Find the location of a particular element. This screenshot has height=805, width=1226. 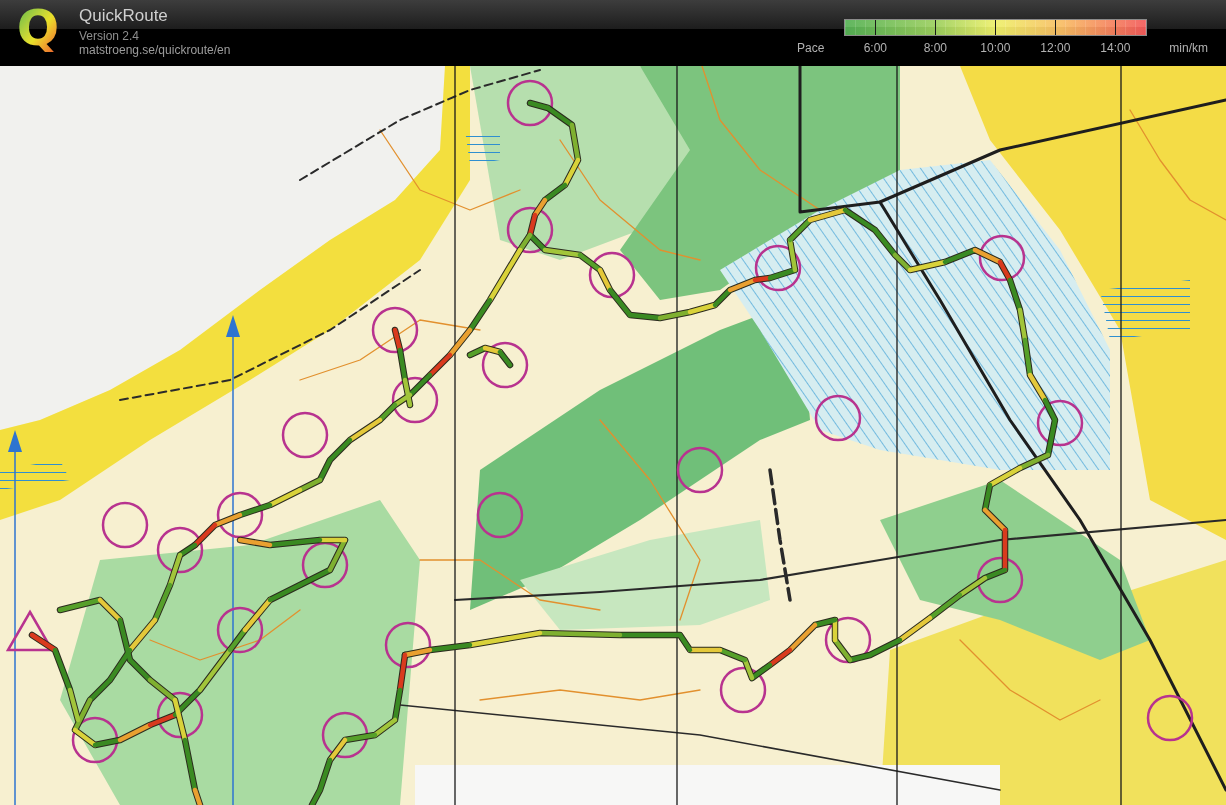

pace-tick-label: 12:00 is located at coordinates (1055, 48).